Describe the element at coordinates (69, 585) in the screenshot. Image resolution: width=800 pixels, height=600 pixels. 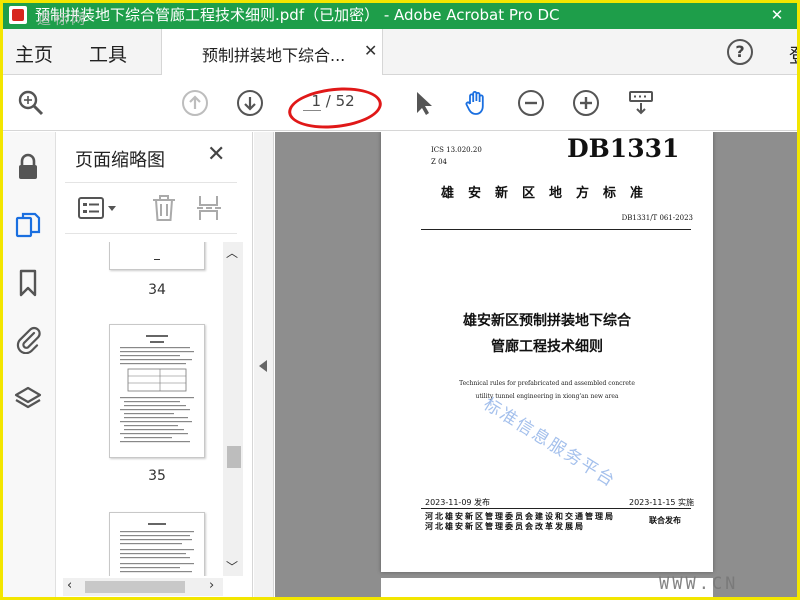
I see `scroll-left-icon: ‹` at that location.